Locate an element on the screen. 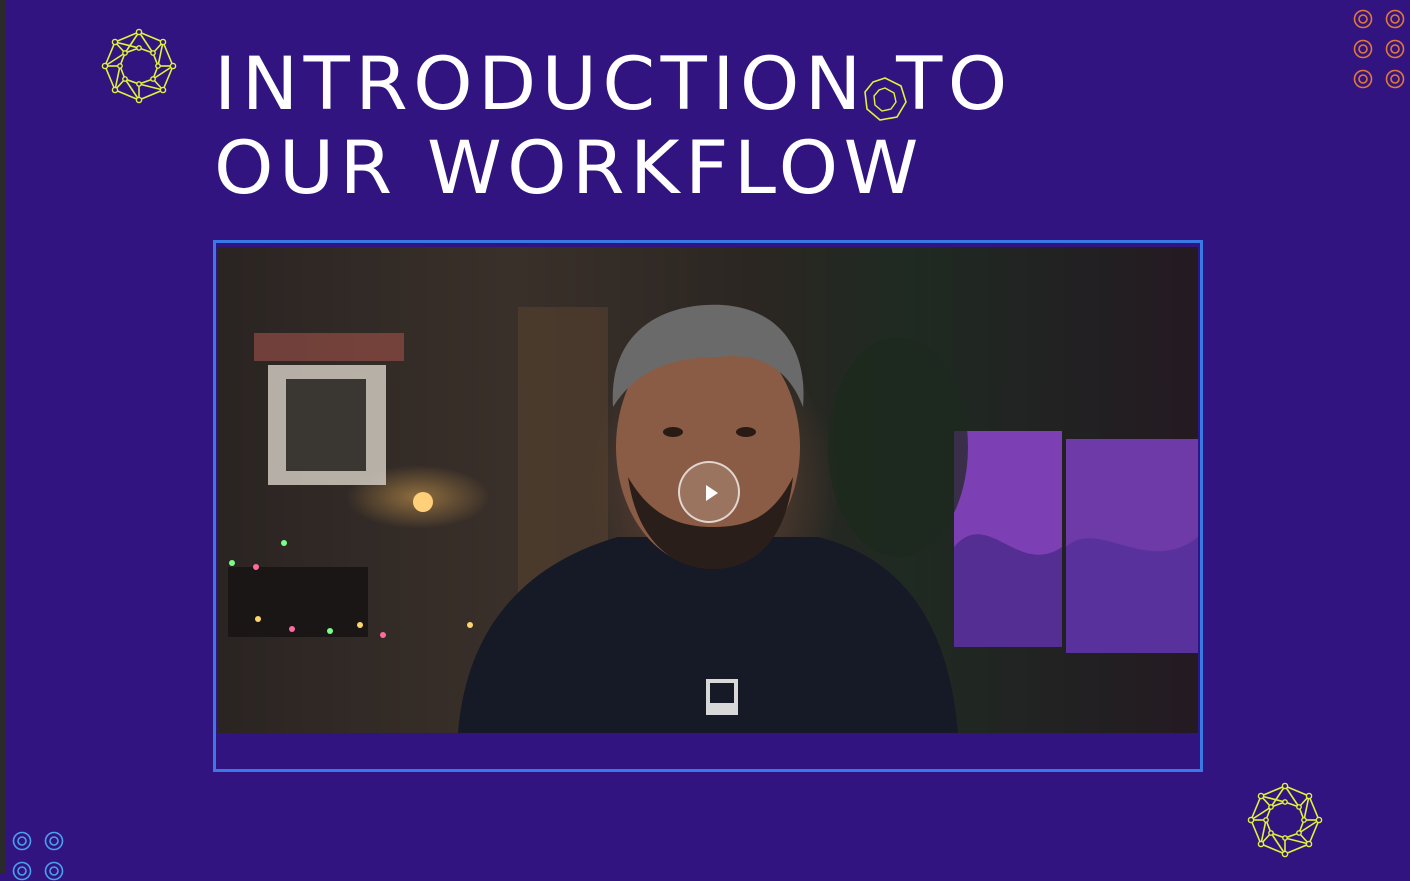 The image size is (1410, 881). slide-title-line-2: OUR WORKFLOW is located at coordinates (569, 168).